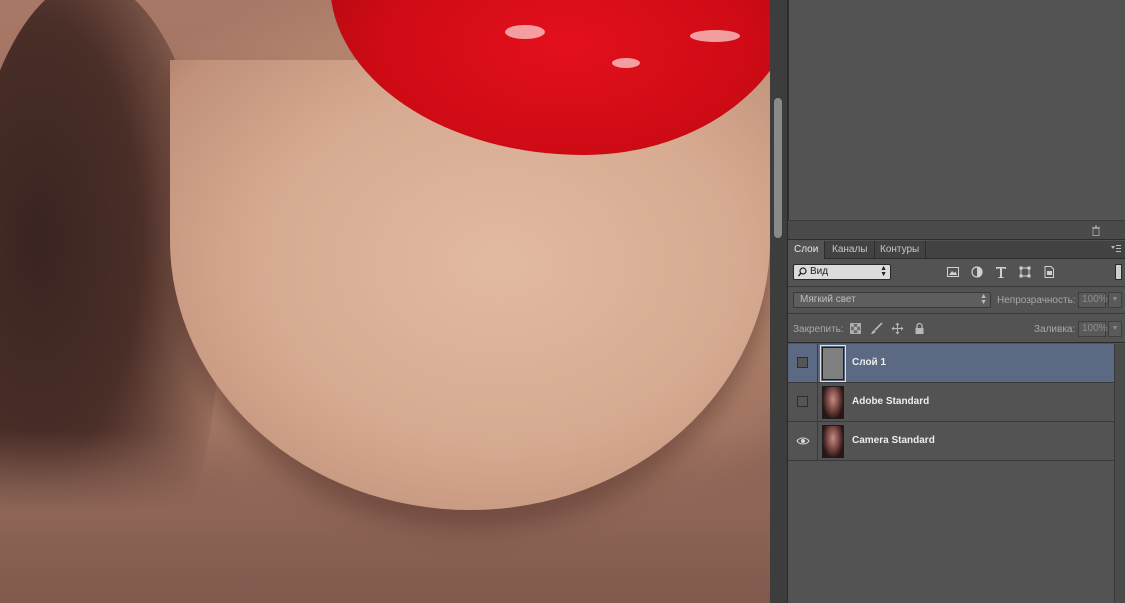 The width and height of the screenshot is (1125, 603). What do you see at coordinates (977, 272) in the screenshot?
I see `adjustment-filter-icon` at bounding box center [977, 272].